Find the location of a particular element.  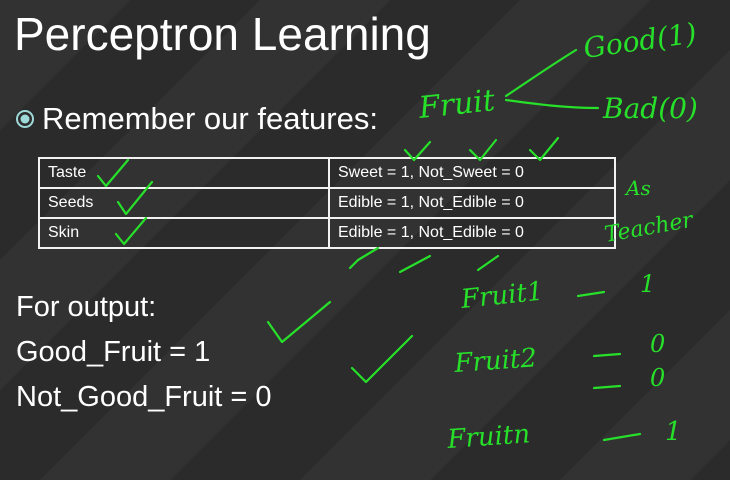

feature-encoding: Sweet = 1, Not_Sweet = 0 is located at coordinates (472, 173).